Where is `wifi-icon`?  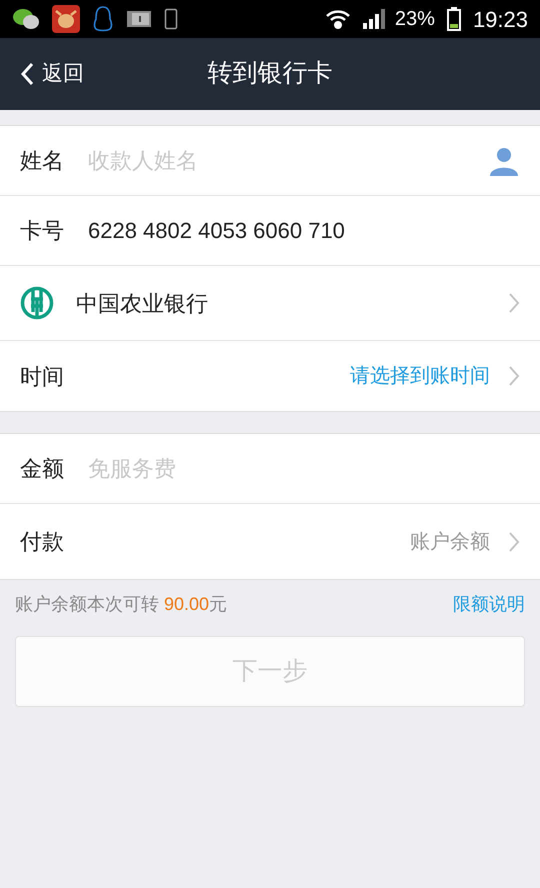
wifi-icon is located at coordinates (337, 19).